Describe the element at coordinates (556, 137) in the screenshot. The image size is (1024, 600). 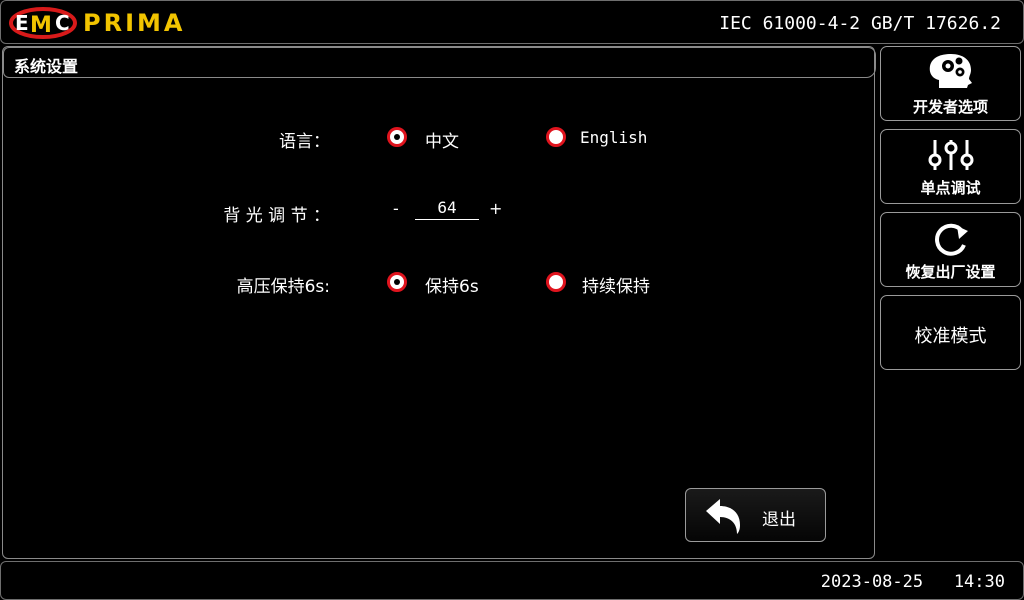
I see `language-radio-english` at that location.